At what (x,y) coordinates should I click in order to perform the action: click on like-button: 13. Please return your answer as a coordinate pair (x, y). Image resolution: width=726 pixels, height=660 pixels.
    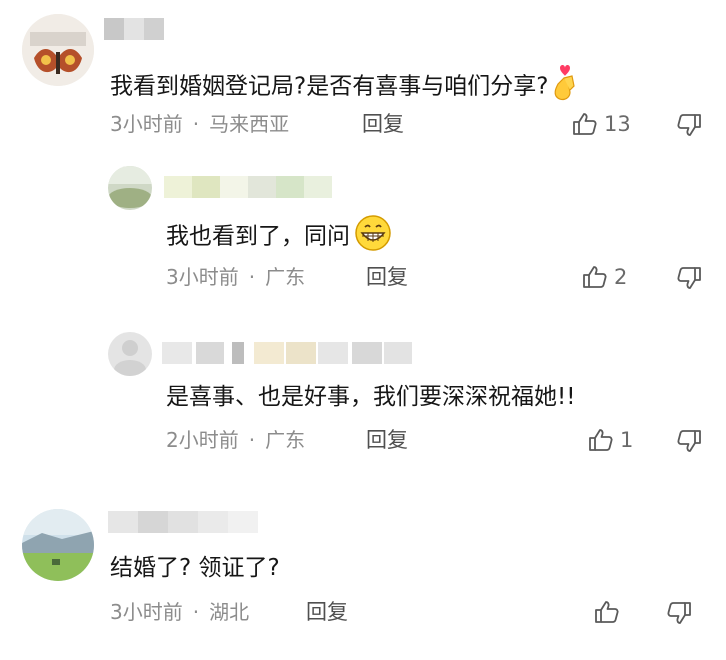
    Looking at the image, I should click on (601, 124).